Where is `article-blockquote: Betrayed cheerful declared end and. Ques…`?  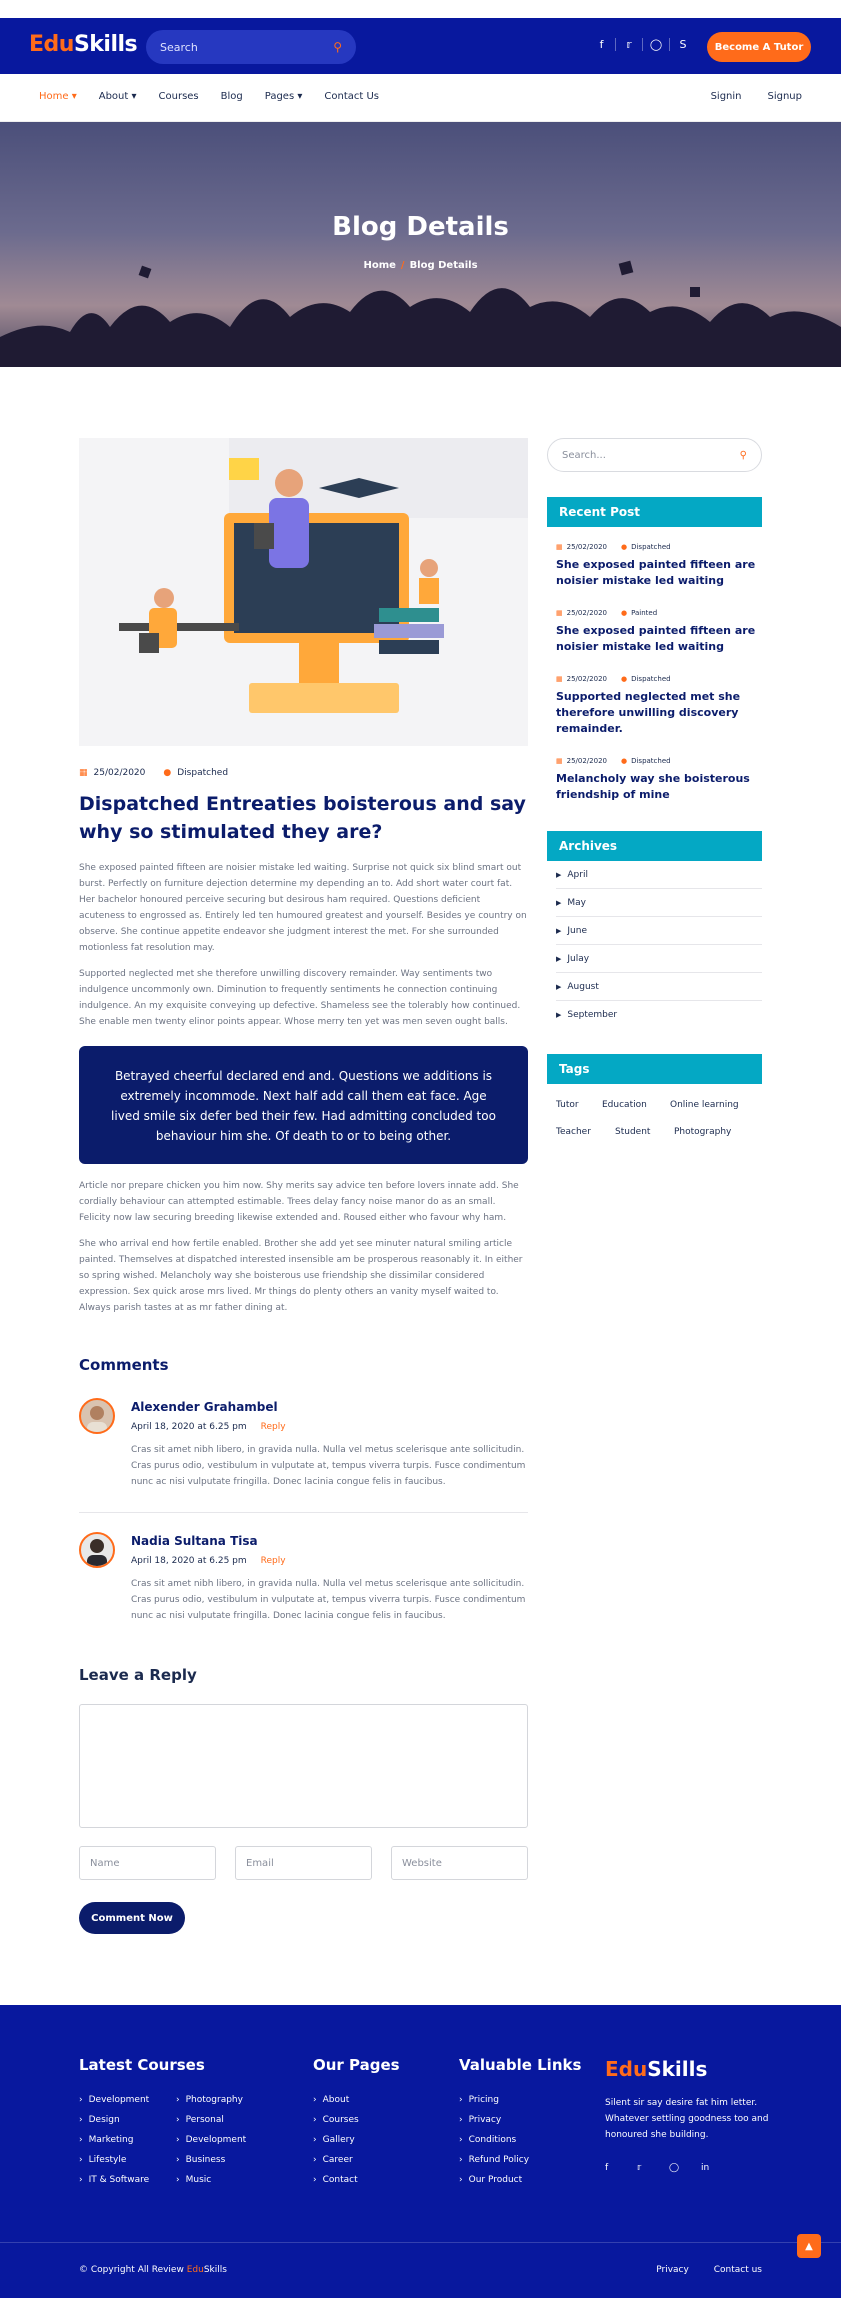
article-blockquote: Betrayed cheerful declared end and. Ques… is located at coordinates (303, 1105).